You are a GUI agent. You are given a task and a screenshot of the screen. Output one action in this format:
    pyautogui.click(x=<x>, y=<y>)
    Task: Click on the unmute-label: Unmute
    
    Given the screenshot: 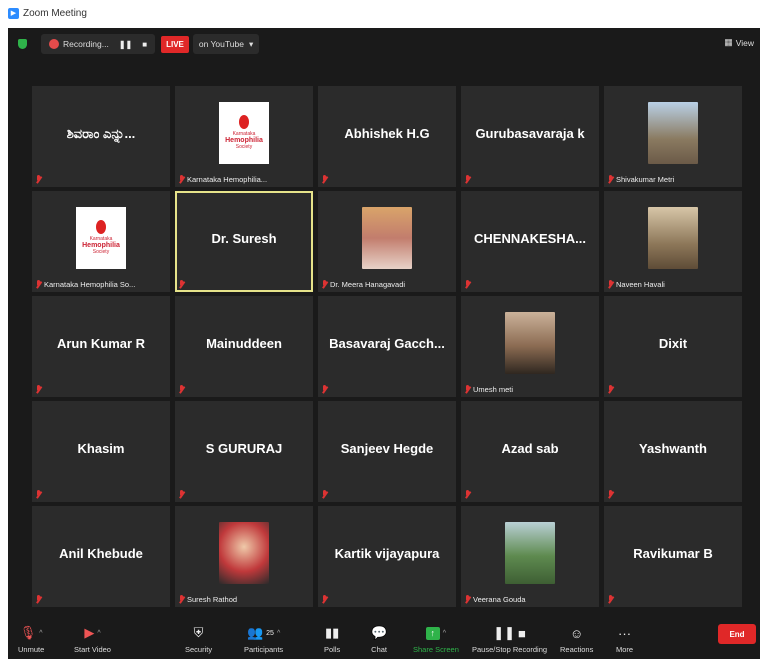 What is the action you would take?
    pyautogui.click(x=31, y=649)
    